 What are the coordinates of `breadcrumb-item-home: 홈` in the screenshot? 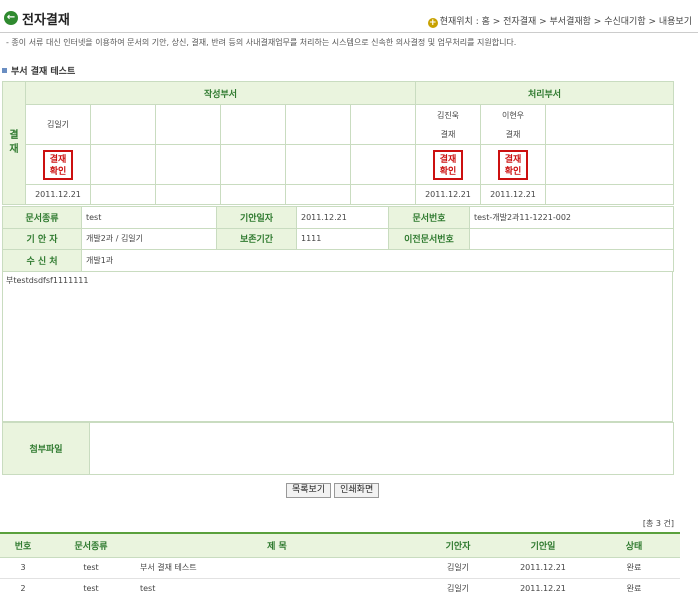 It's located at (486, 22).